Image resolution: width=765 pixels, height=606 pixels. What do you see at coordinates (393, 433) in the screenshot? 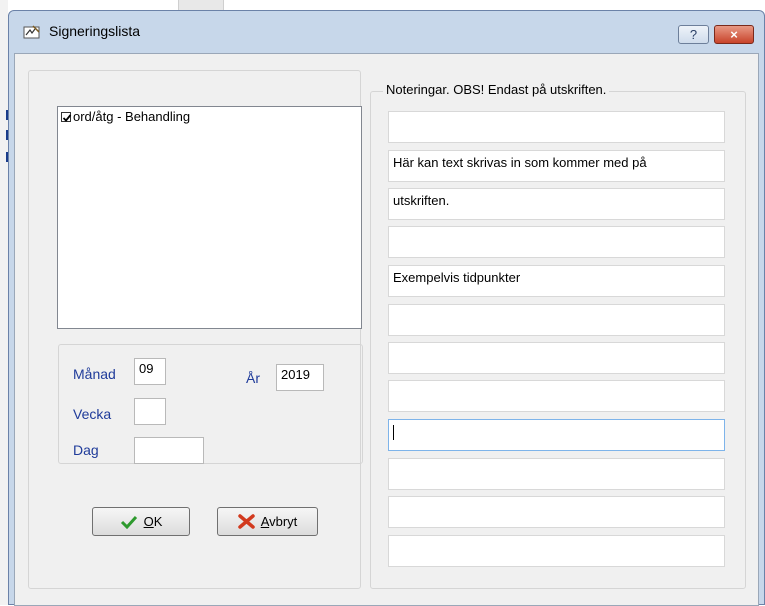
I see `text-caret` at bounding box center [393, 433].